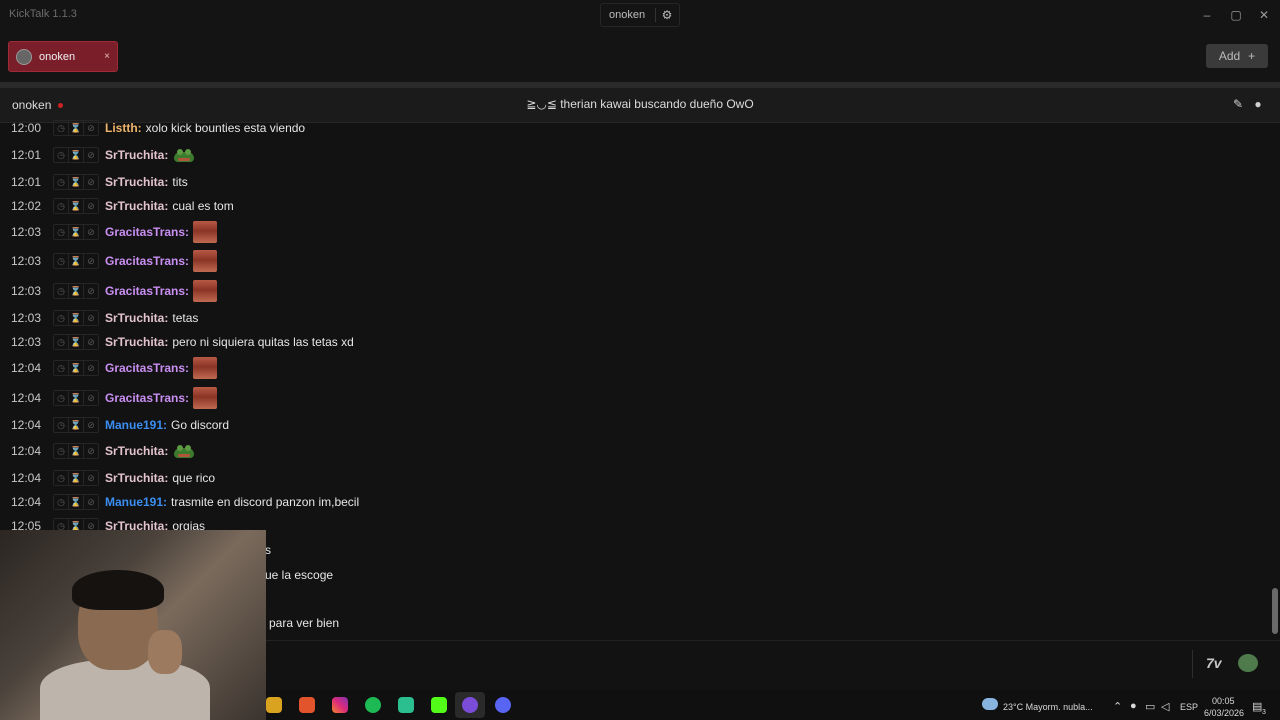  Describe the element at coordinates (1264, 15) in the screenshot. I see `close-window-button: ✕` at that location.